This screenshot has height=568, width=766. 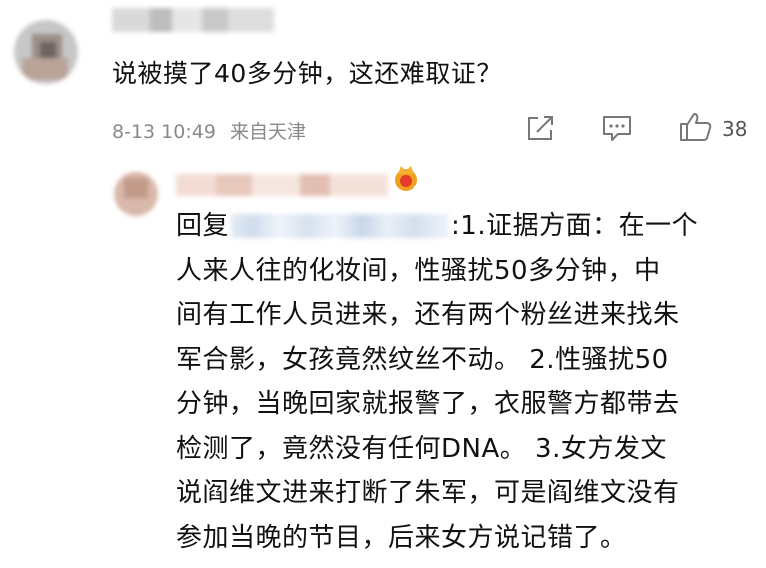 I want to click on reply-line-8: 参加当晚的节目，后来女方说记错了。, so click(x=401, y=537).